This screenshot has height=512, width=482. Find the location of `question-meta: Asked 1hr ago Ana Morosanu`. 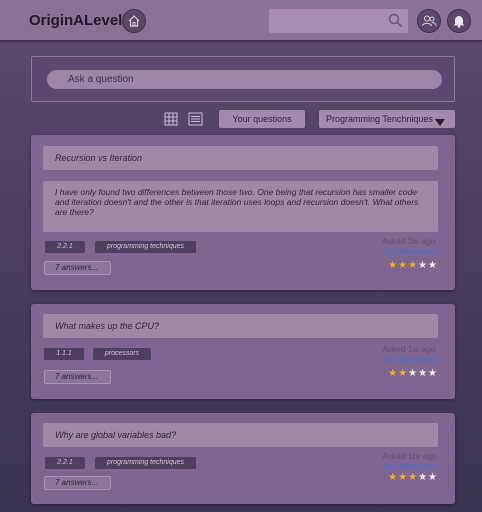

question-meta: Asked 1hr ago Ana Morosanu is located at coordinates (410, 461).